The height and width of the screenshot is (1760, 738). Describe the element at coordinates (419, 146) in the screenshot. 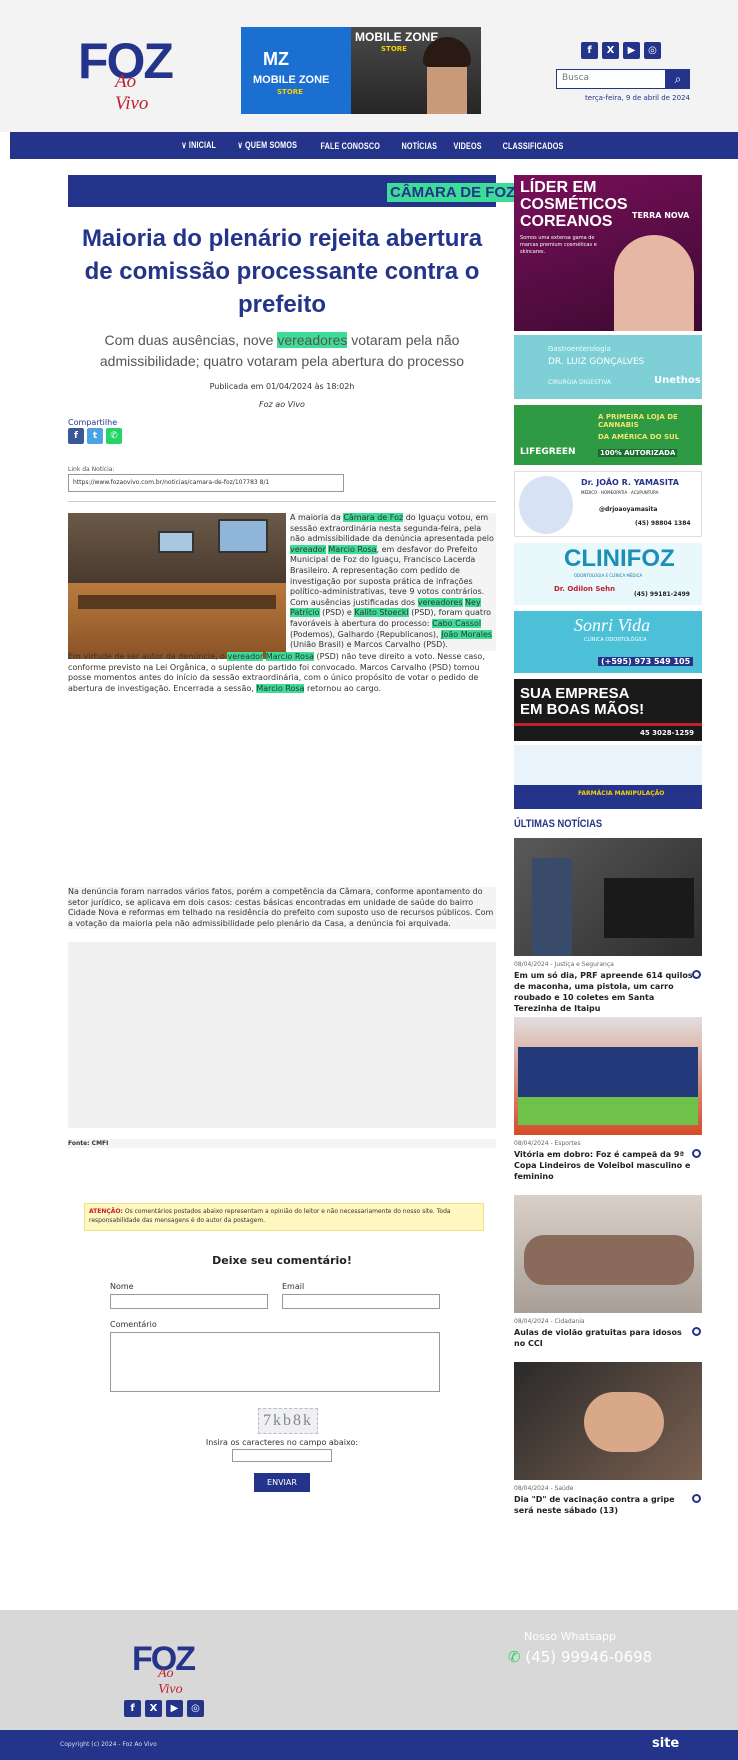

I see `nav-item-noticias: NOTÍCIAS` at that location.